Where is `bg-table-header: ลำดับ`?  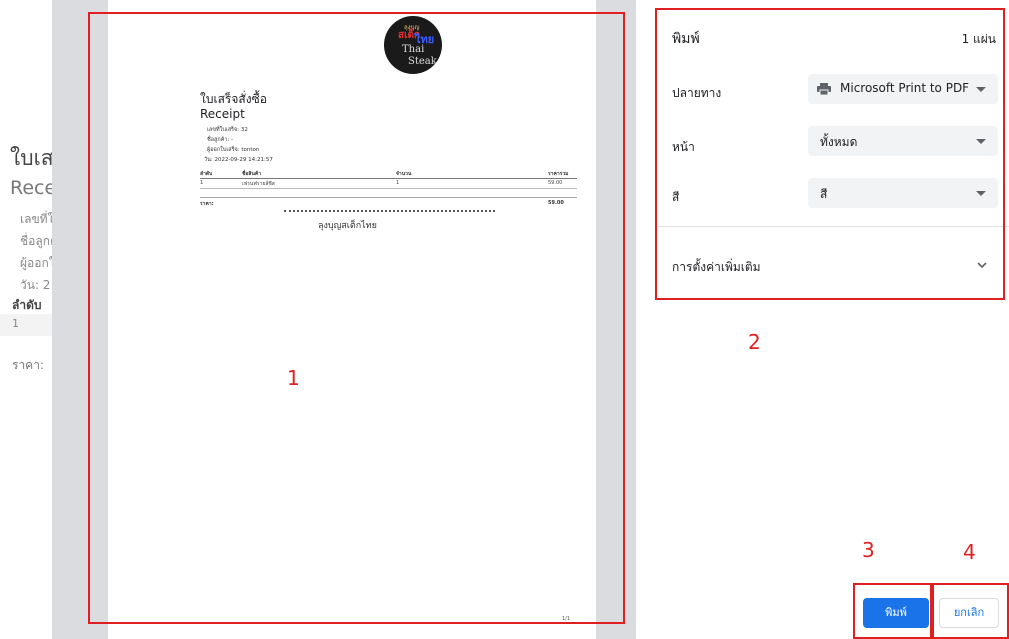
bg-table-header: ลำดับ is located at coordinates (27, 305).